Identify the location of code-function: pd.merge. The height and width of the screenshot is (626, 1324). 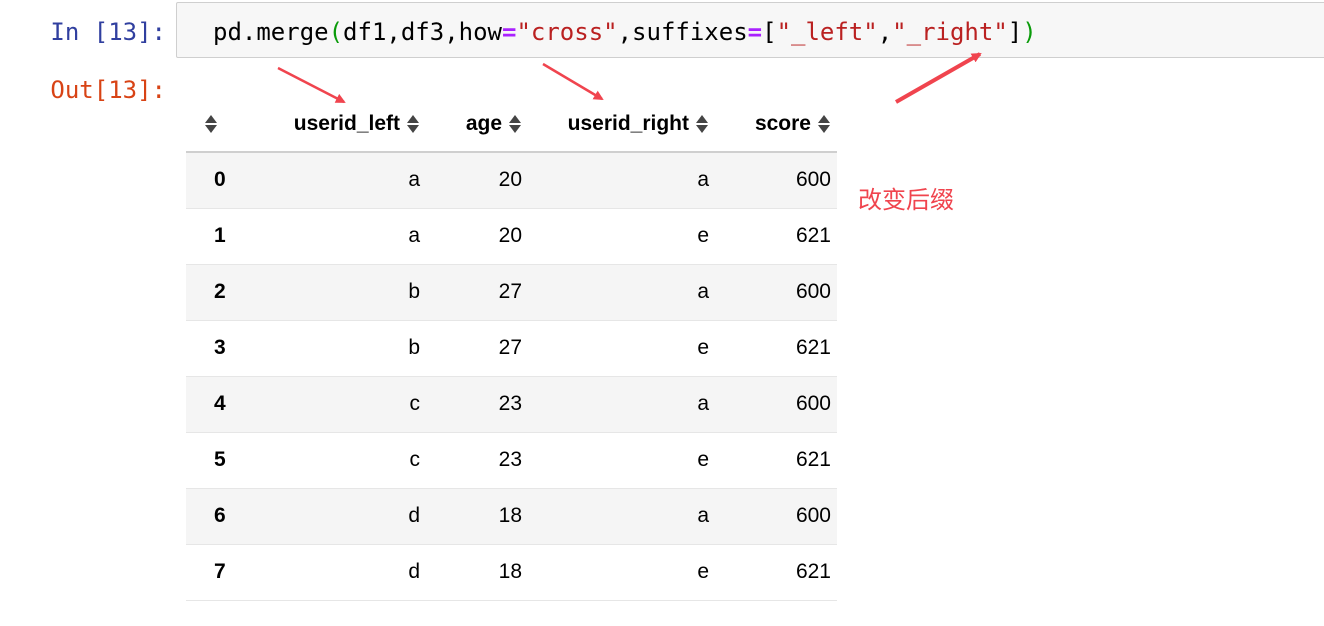
(271, 32).